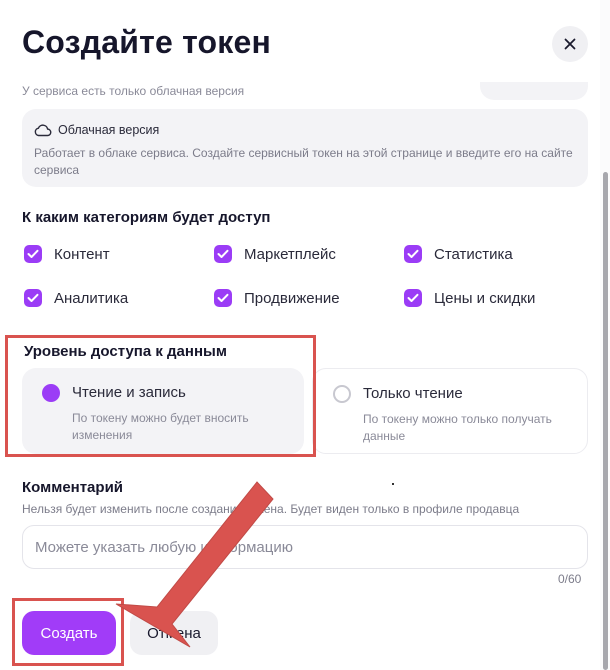  What do you see at coordinates (91, 298) in the screenshot?
I see `checkbox-label: Аналитика` at bounding box center [91, 298].